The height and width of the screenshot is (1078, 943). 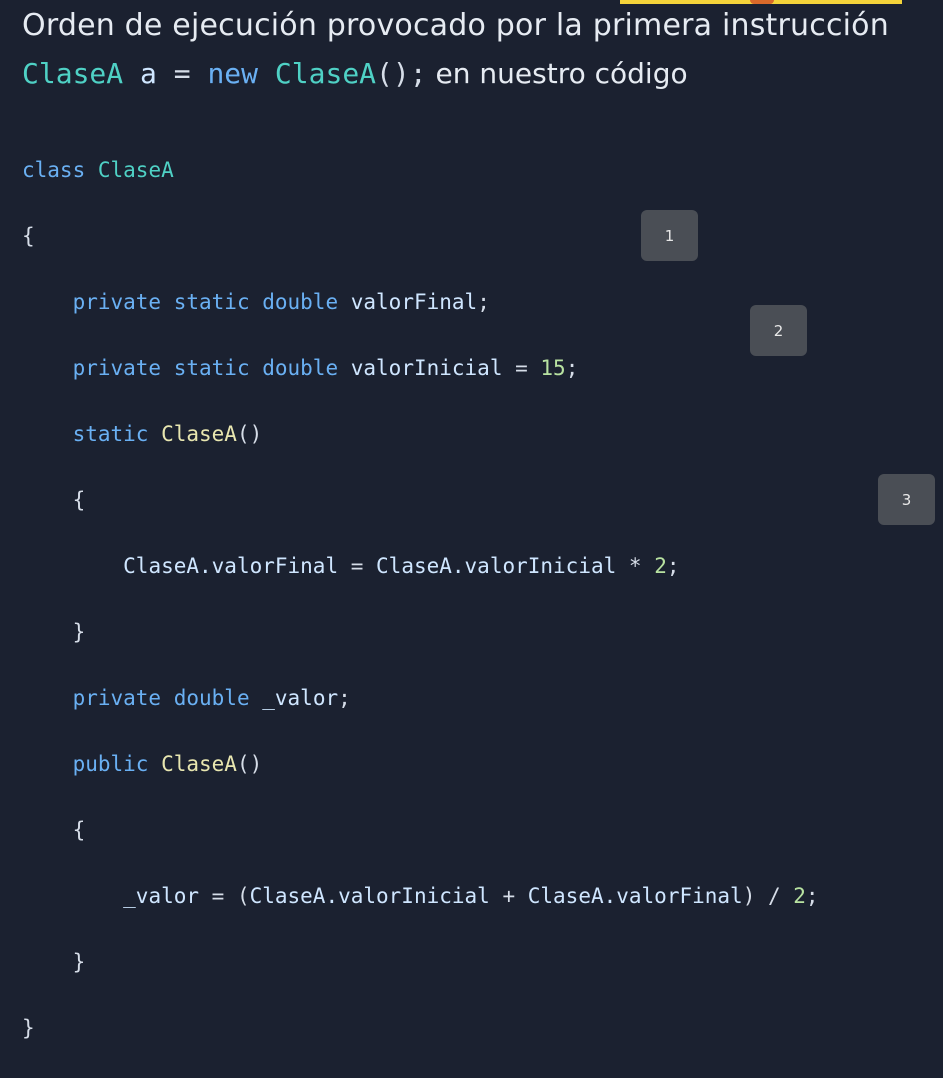 What do you see at coordinates (325, 73) in the screenshot?
I see `subtitle-code-ctor: ClaseA` at bounding box center [325, 73].